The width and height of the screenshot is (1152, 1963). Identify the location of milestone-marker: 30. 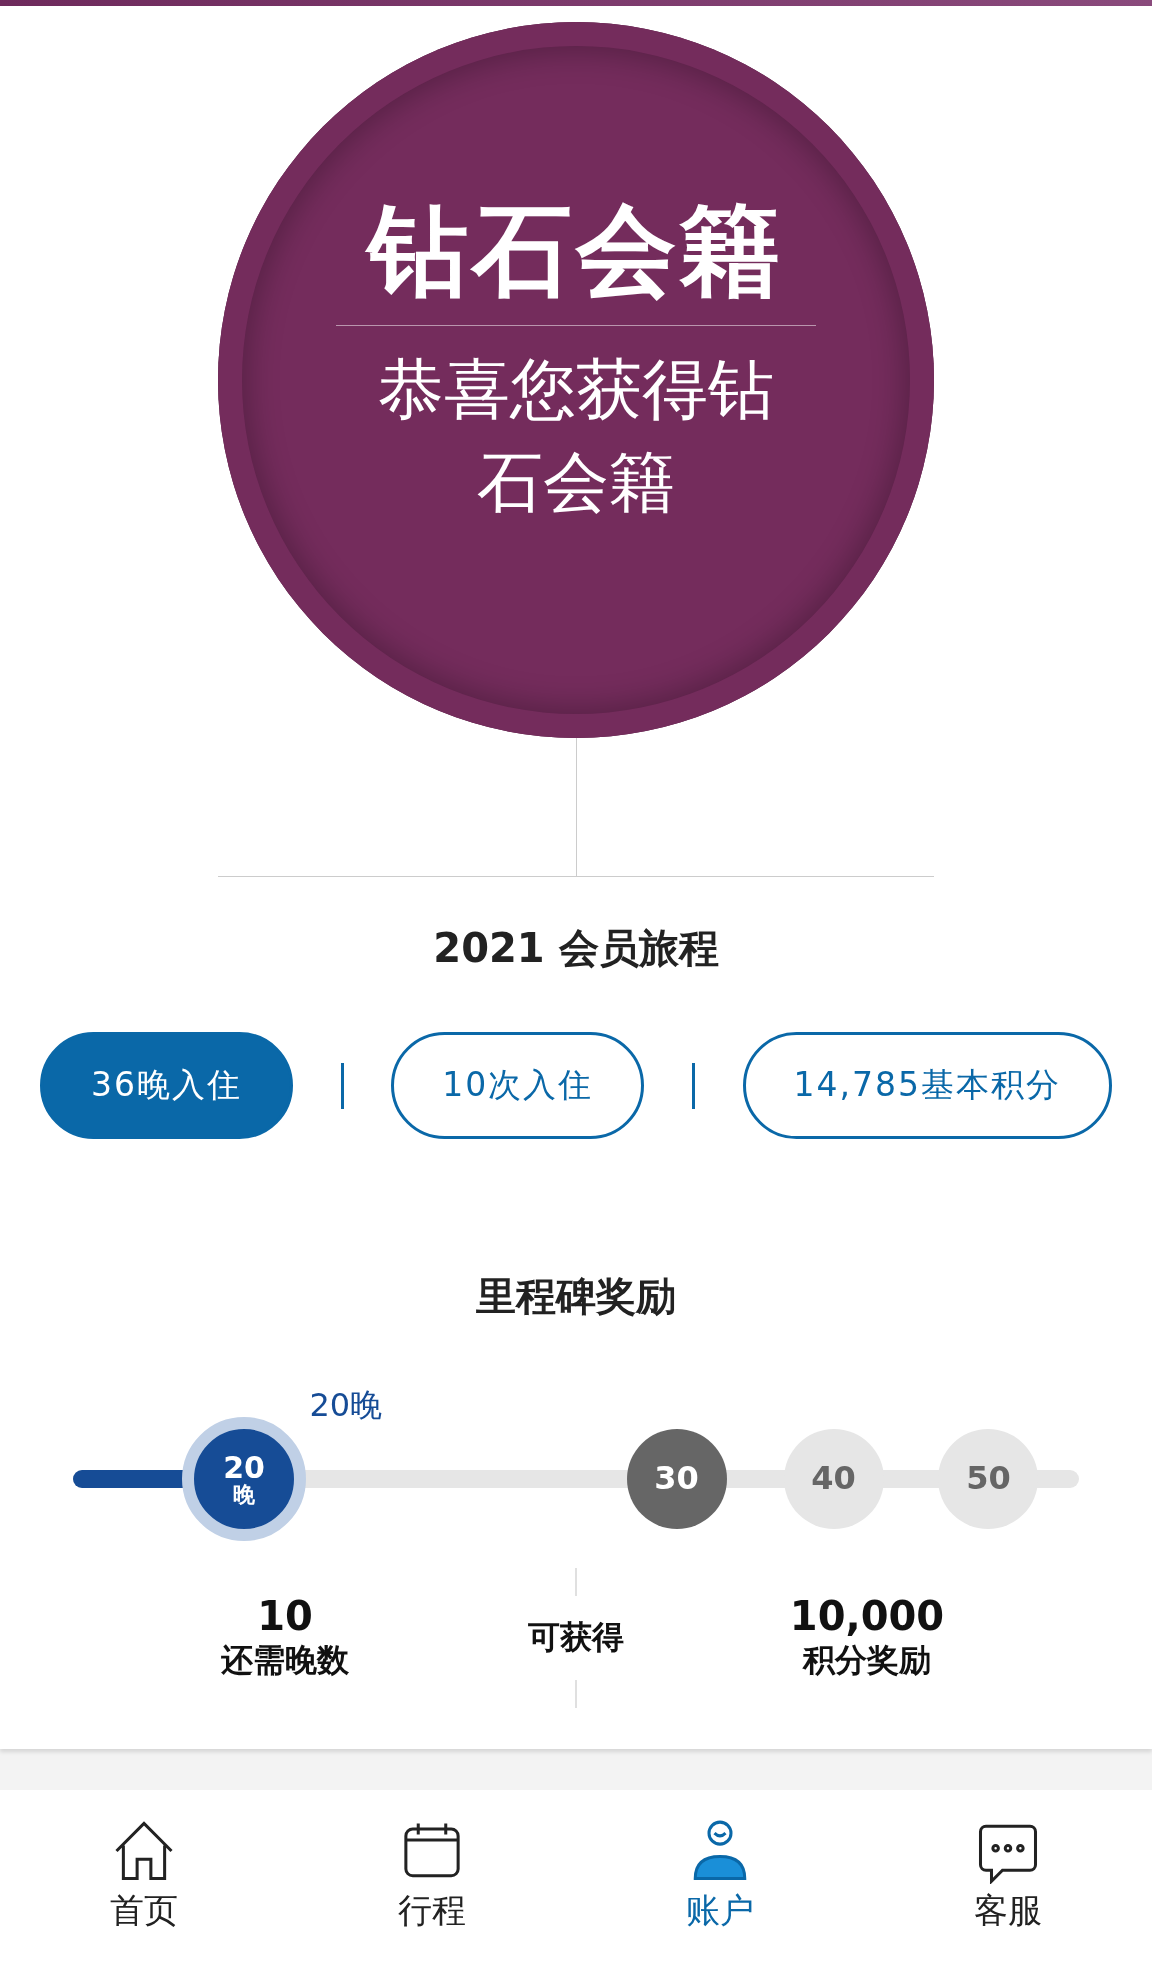
(676, 1479).